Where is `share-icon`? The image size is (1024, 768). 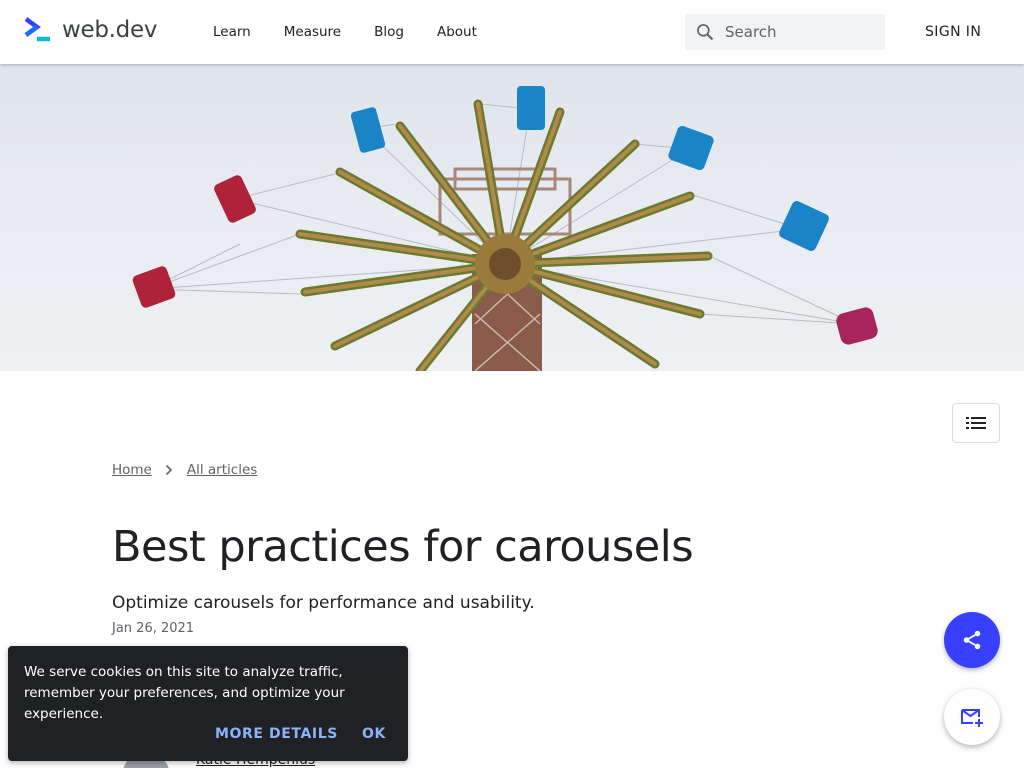 share-icon is located at coordinates (972, 640).